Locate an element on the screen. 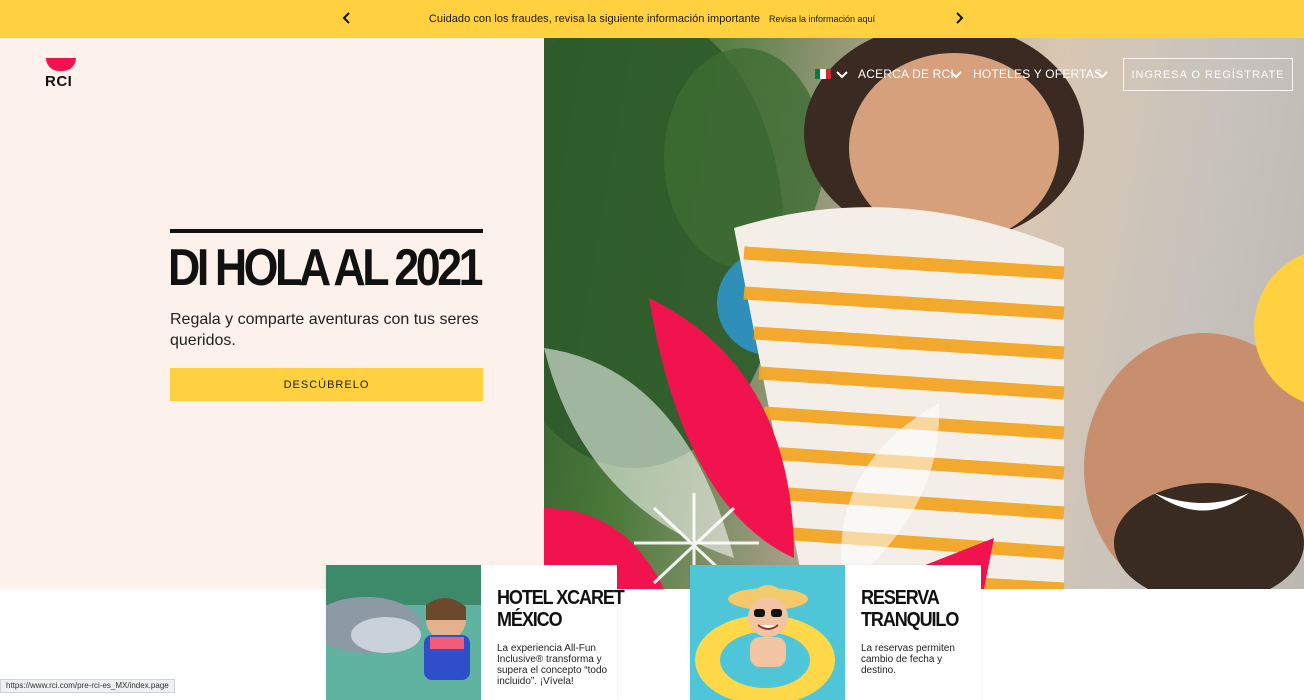 Image resolution: width=1304 pixels, height=700 pixels. chevron-left-icon is located at coordinates (346, 18).